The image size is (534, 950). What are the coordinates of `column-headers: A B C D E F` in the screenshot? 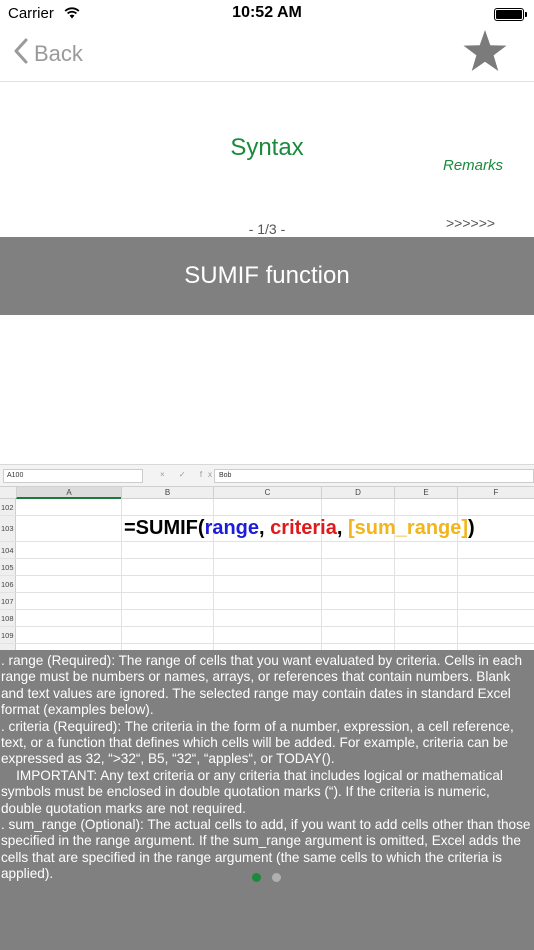 It's located at (267, 493).